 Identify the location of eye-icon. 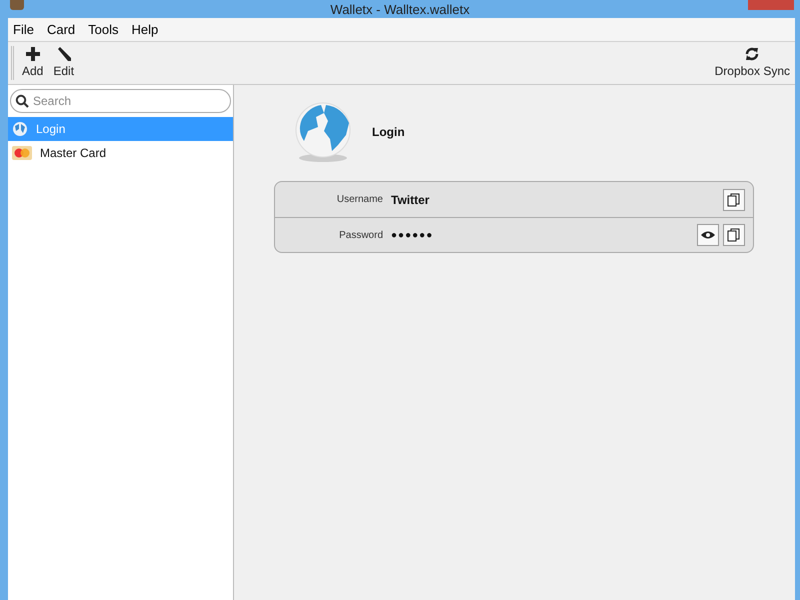
(708, 235).